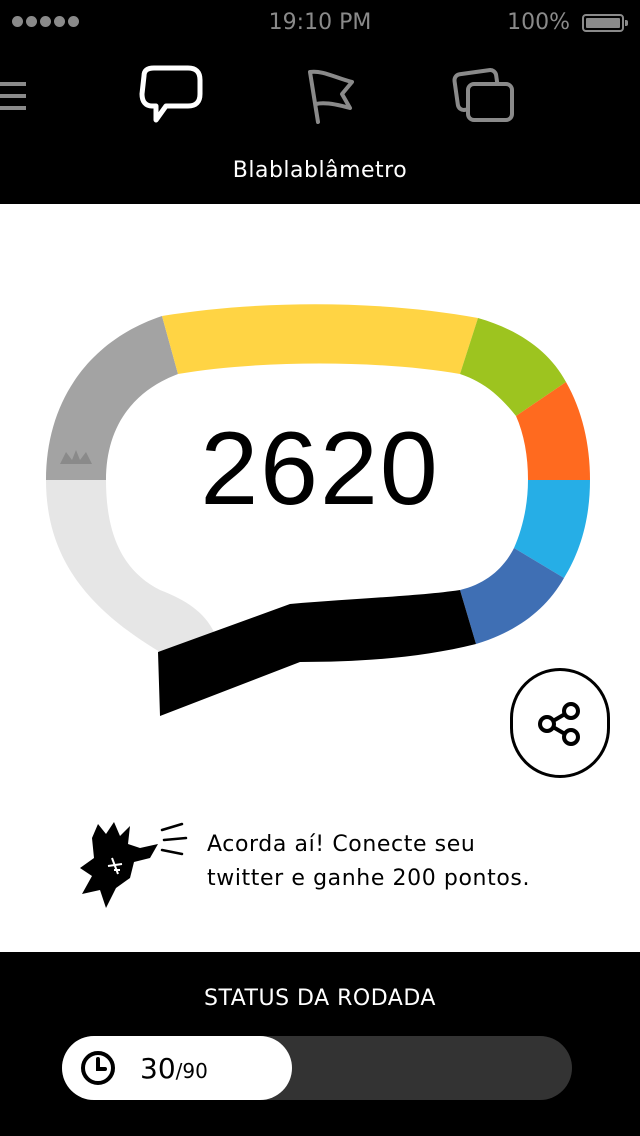 The image size is (640, 1136). What do you see at coordinates (320, 170) in the screenshot?
I see `page-title: Blablablâmetro` at bounding box center [320, 170].